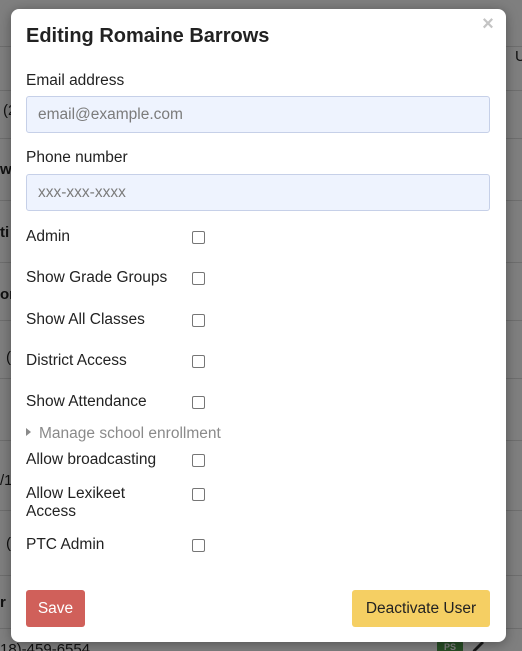  What do you see at coordinates (77, 157) in the screenshot?
I see `phone-label: Phone number` at bounding box center [77, 157].